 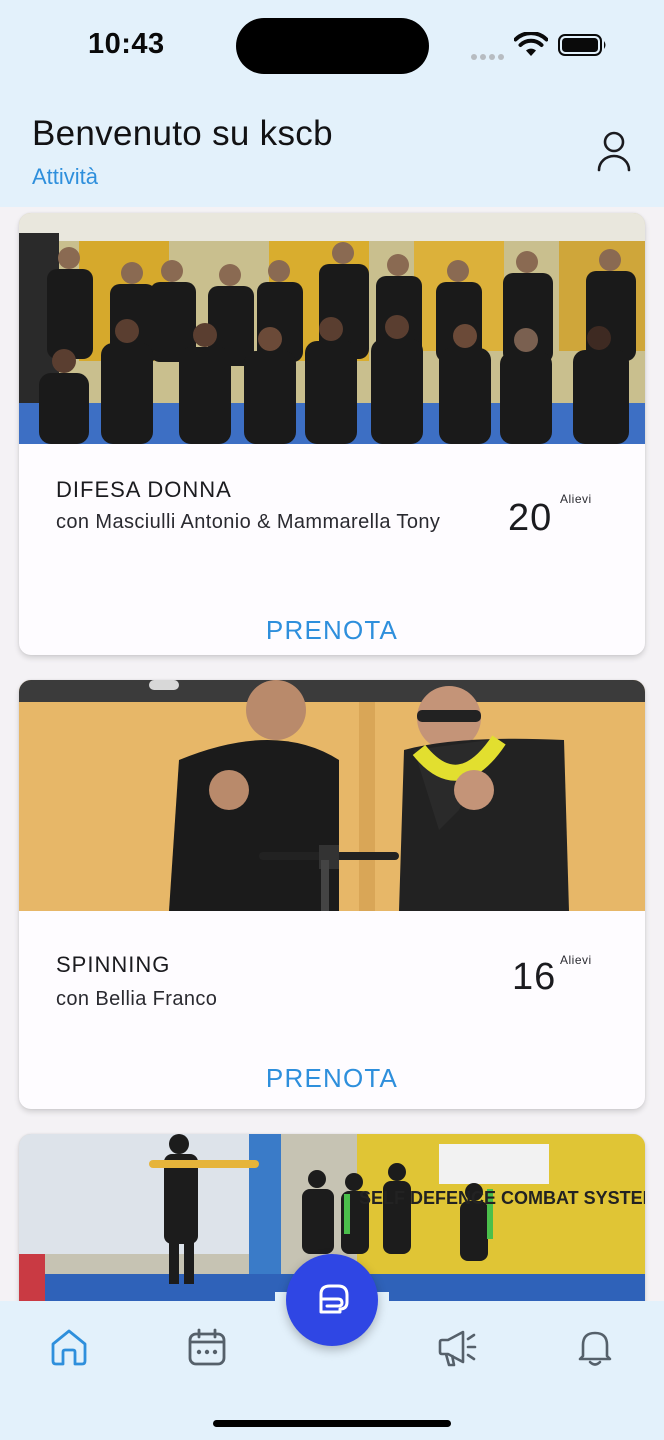 What do you see at coordinates (502, 1198) in the screenshot?
I see `svg-text: SELF DEFENCE COMBAT SYSTEM` at bounding box center [502, 1198].